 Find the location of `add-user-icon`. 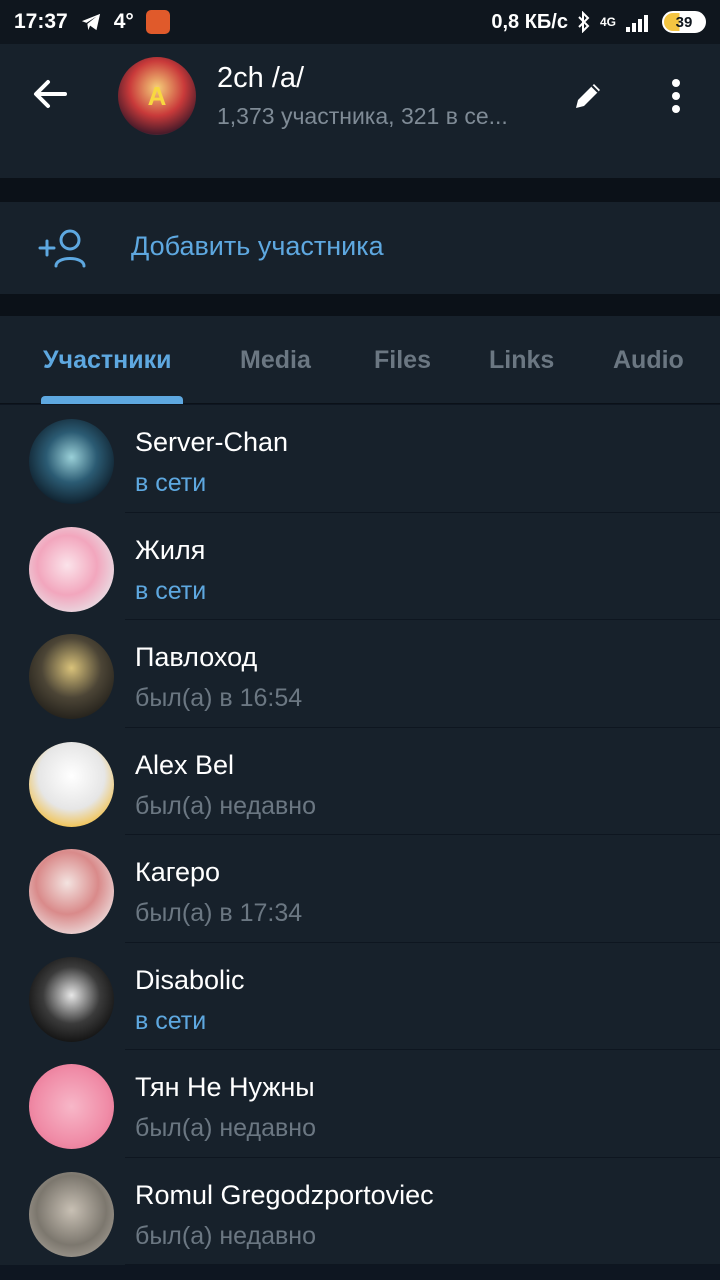

add-user-icon is located at coordinates (62, 248).